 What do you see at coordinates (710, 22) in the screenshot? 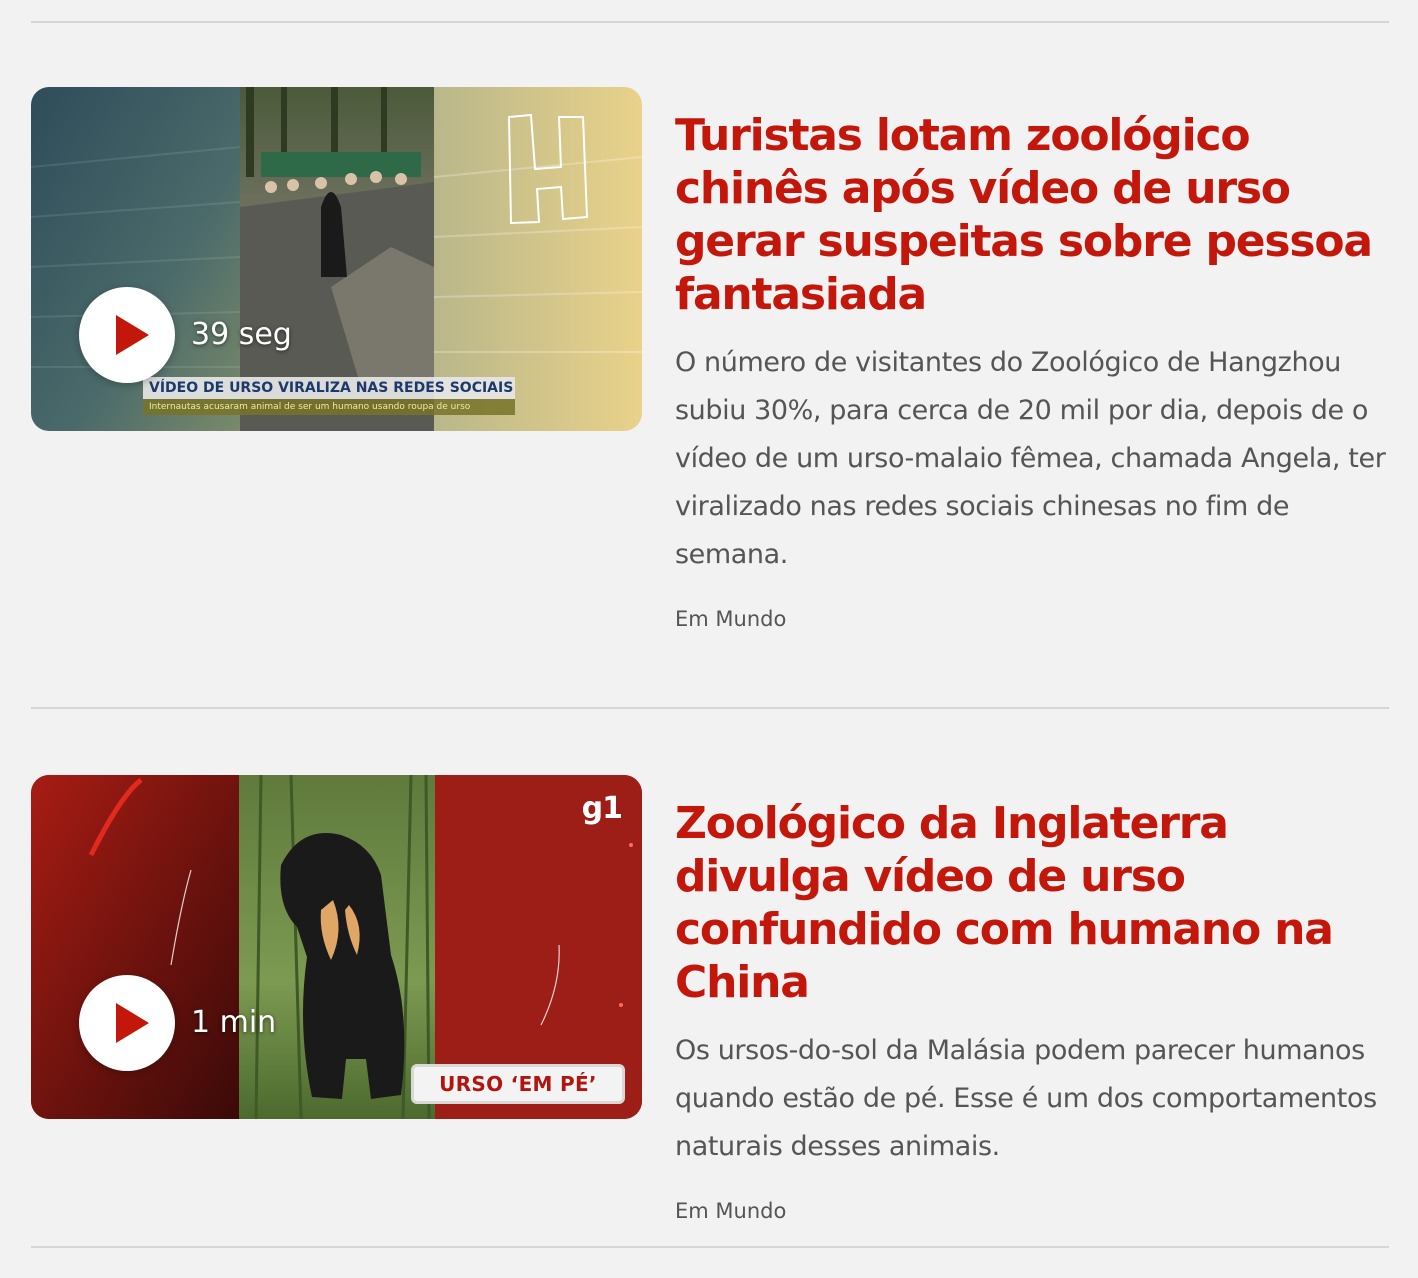
I see `divider-top` at bounding box center [710, 22].